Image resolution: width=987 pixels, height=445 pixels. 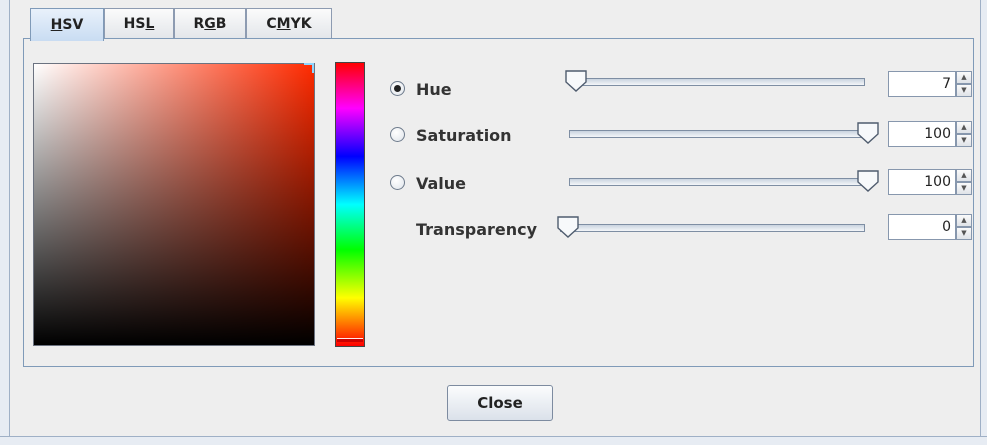 What do you see at coordinates (964, 233) in the screenshot?
I see `transparency-decrement-button: ▼` at bounding box center [964, 233].